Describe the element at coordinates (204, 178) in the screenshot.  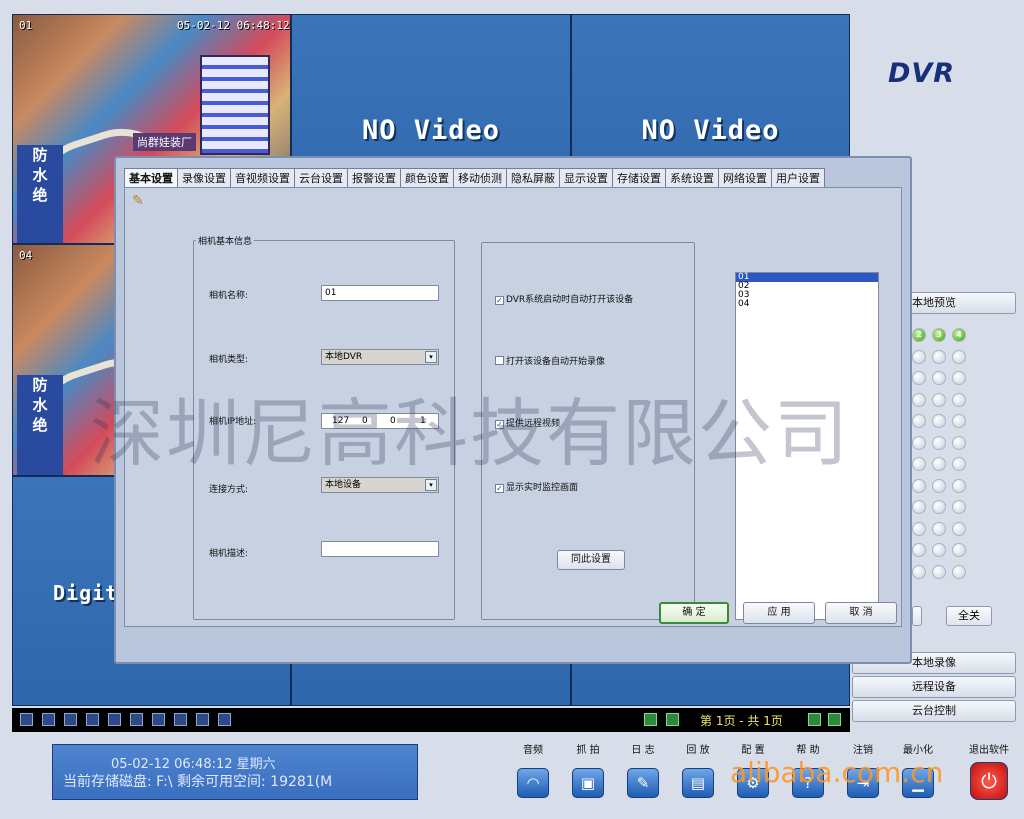
I see `tab-1: 录像设置` at that location.